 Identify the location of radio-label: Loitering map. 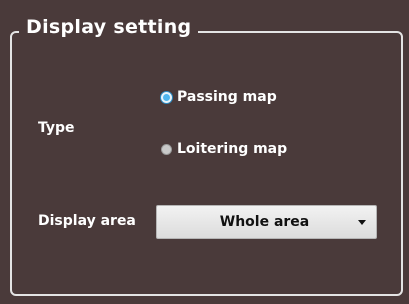
(232, 149).